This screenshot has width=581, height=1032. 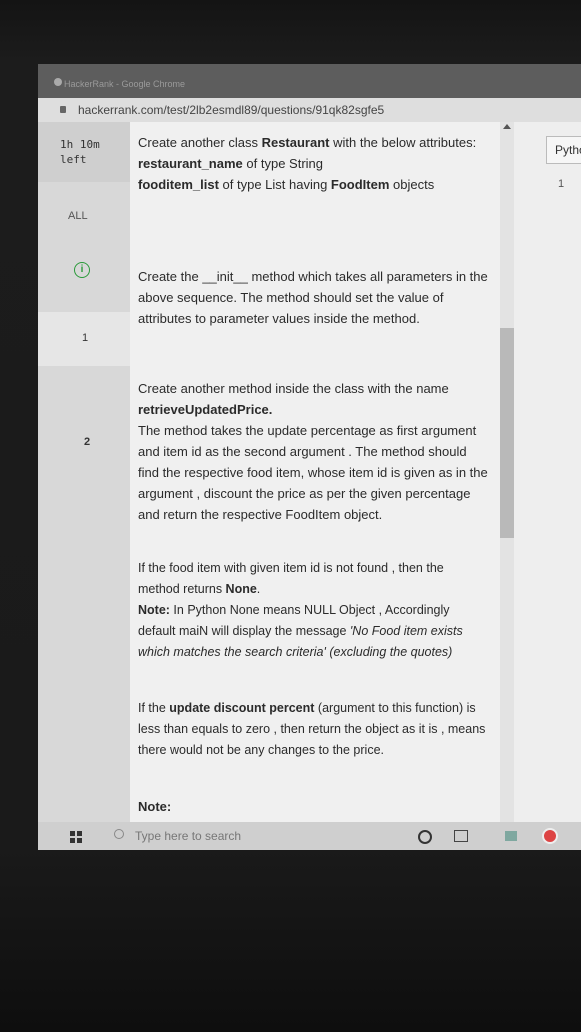 I want to click on text: Create another class, so click(x=200, y=142).